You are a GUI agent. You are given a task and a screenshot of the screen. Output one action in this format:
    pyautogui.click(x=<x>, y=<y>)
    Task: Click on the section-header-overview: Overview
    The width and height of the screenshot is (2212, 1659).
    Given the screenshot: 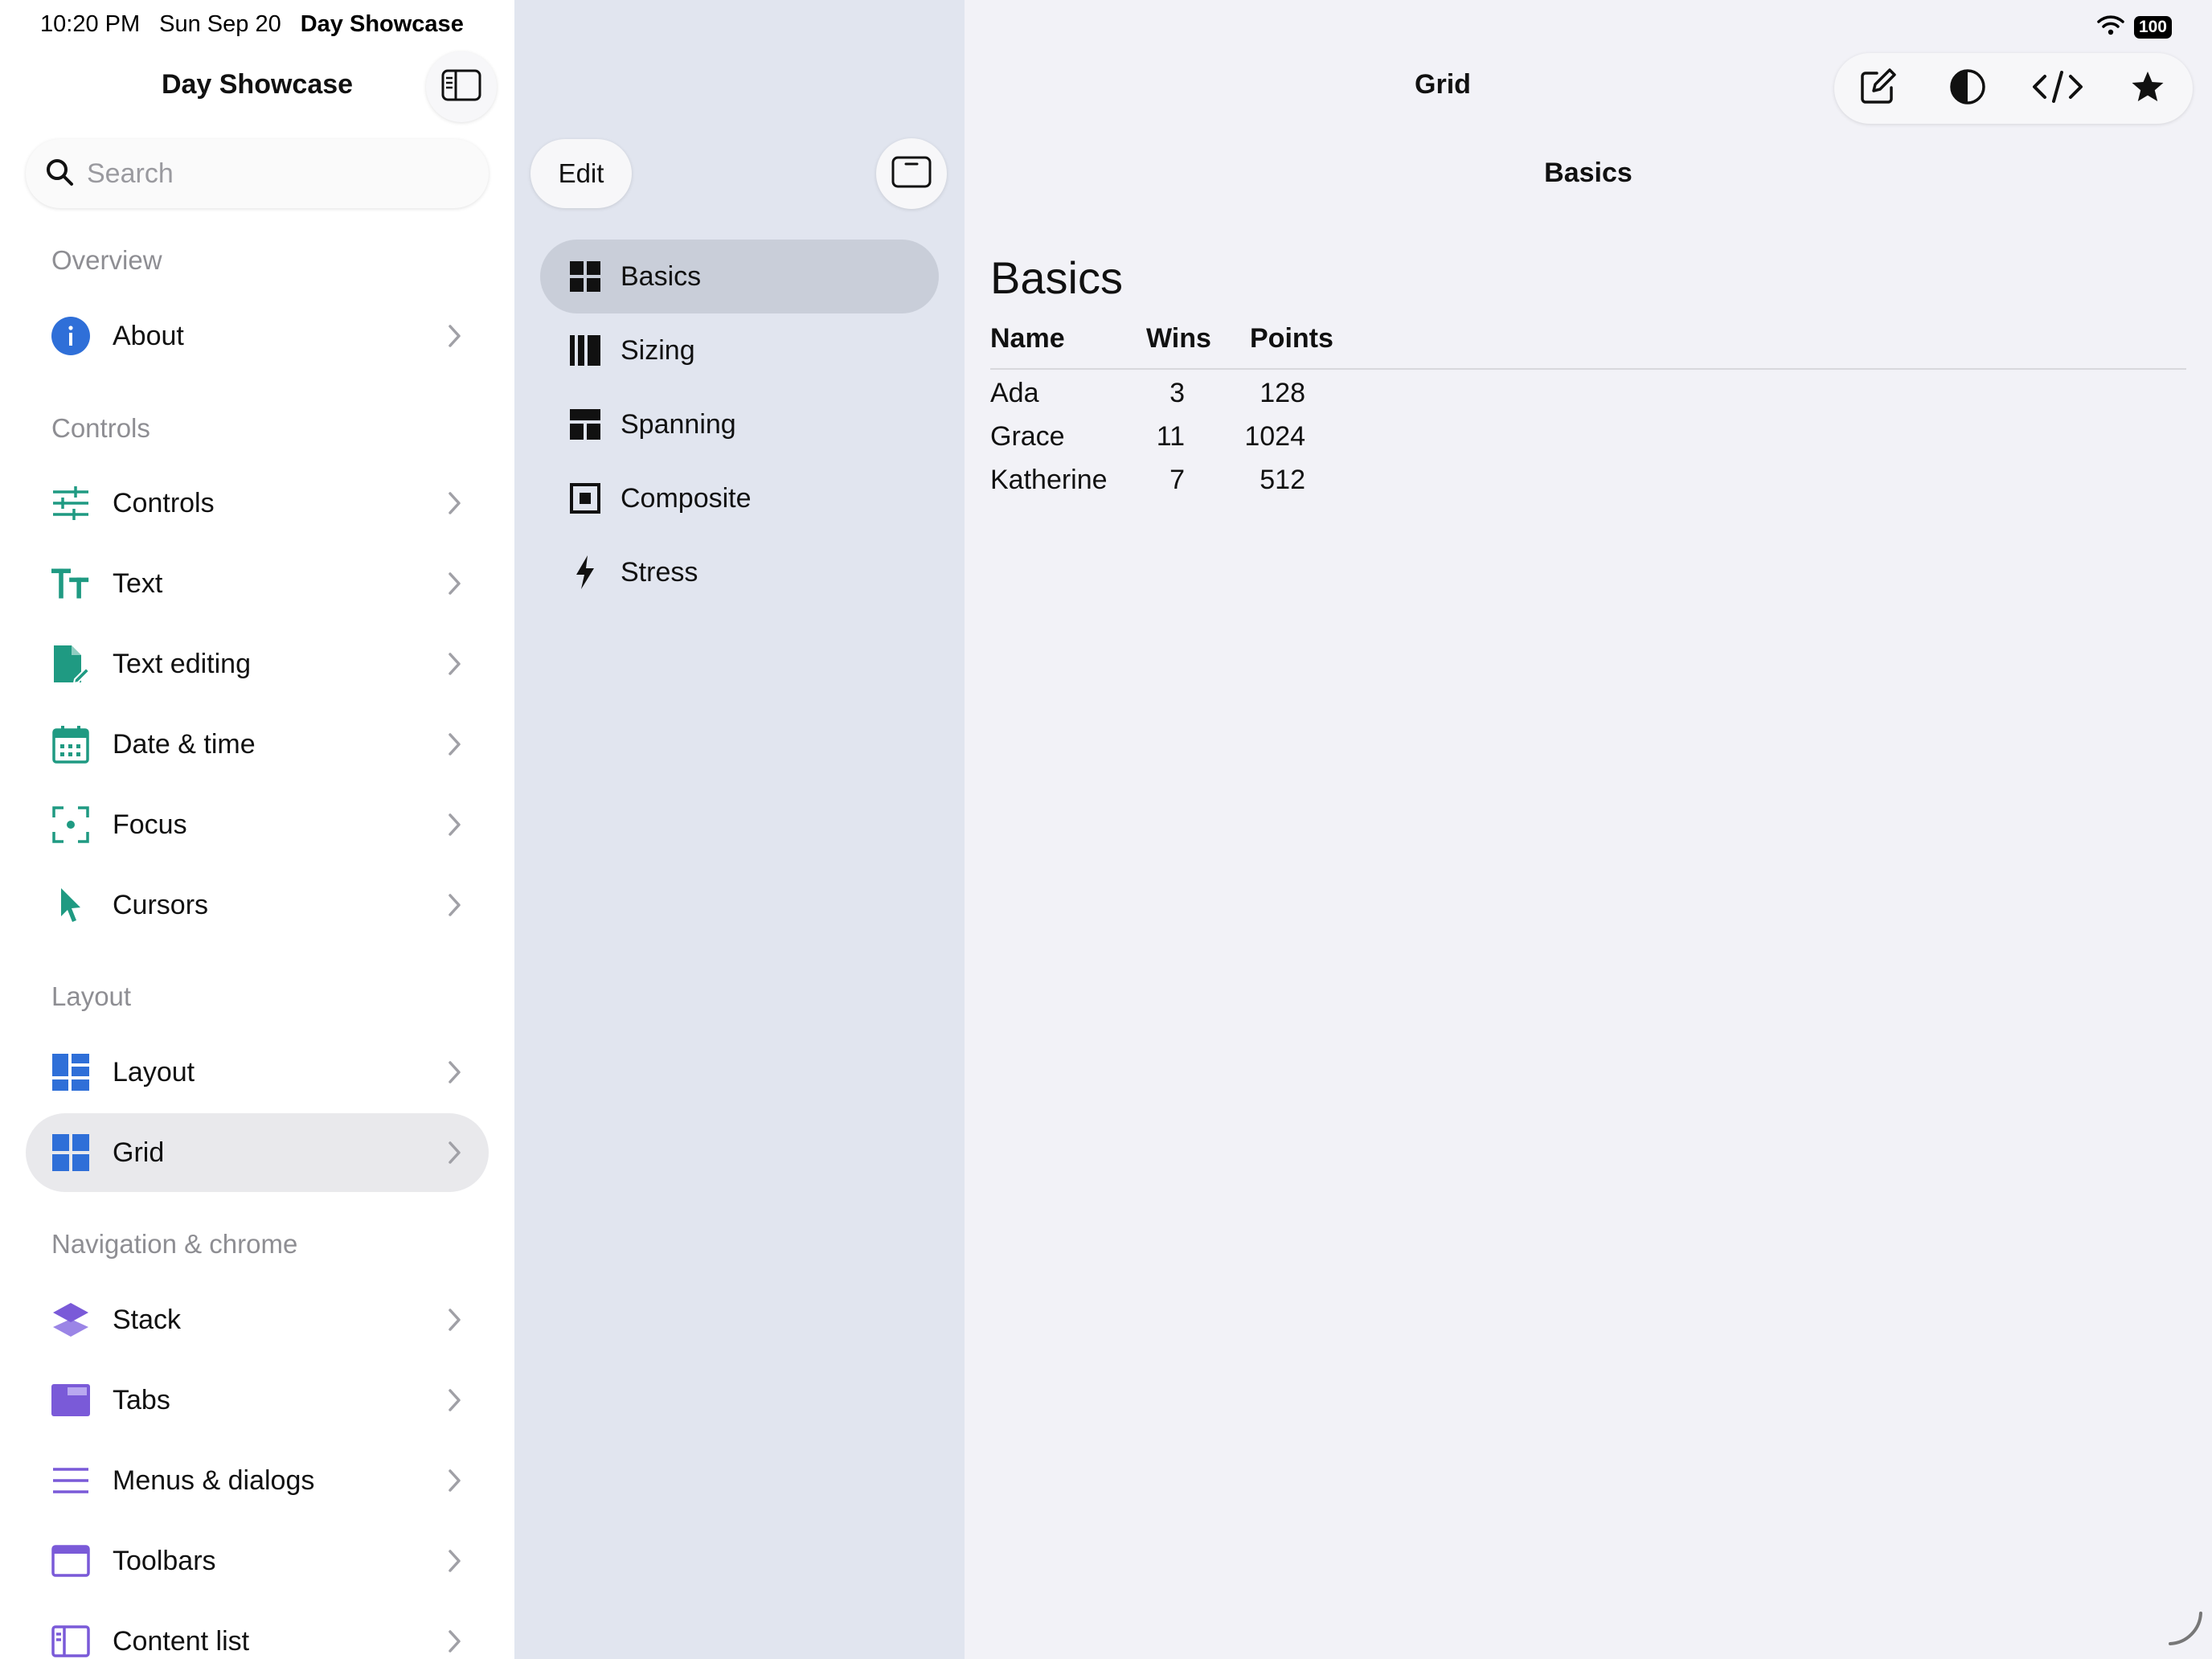 What is the action you would take?
    pyautogui.click(x=106, y=260)
    